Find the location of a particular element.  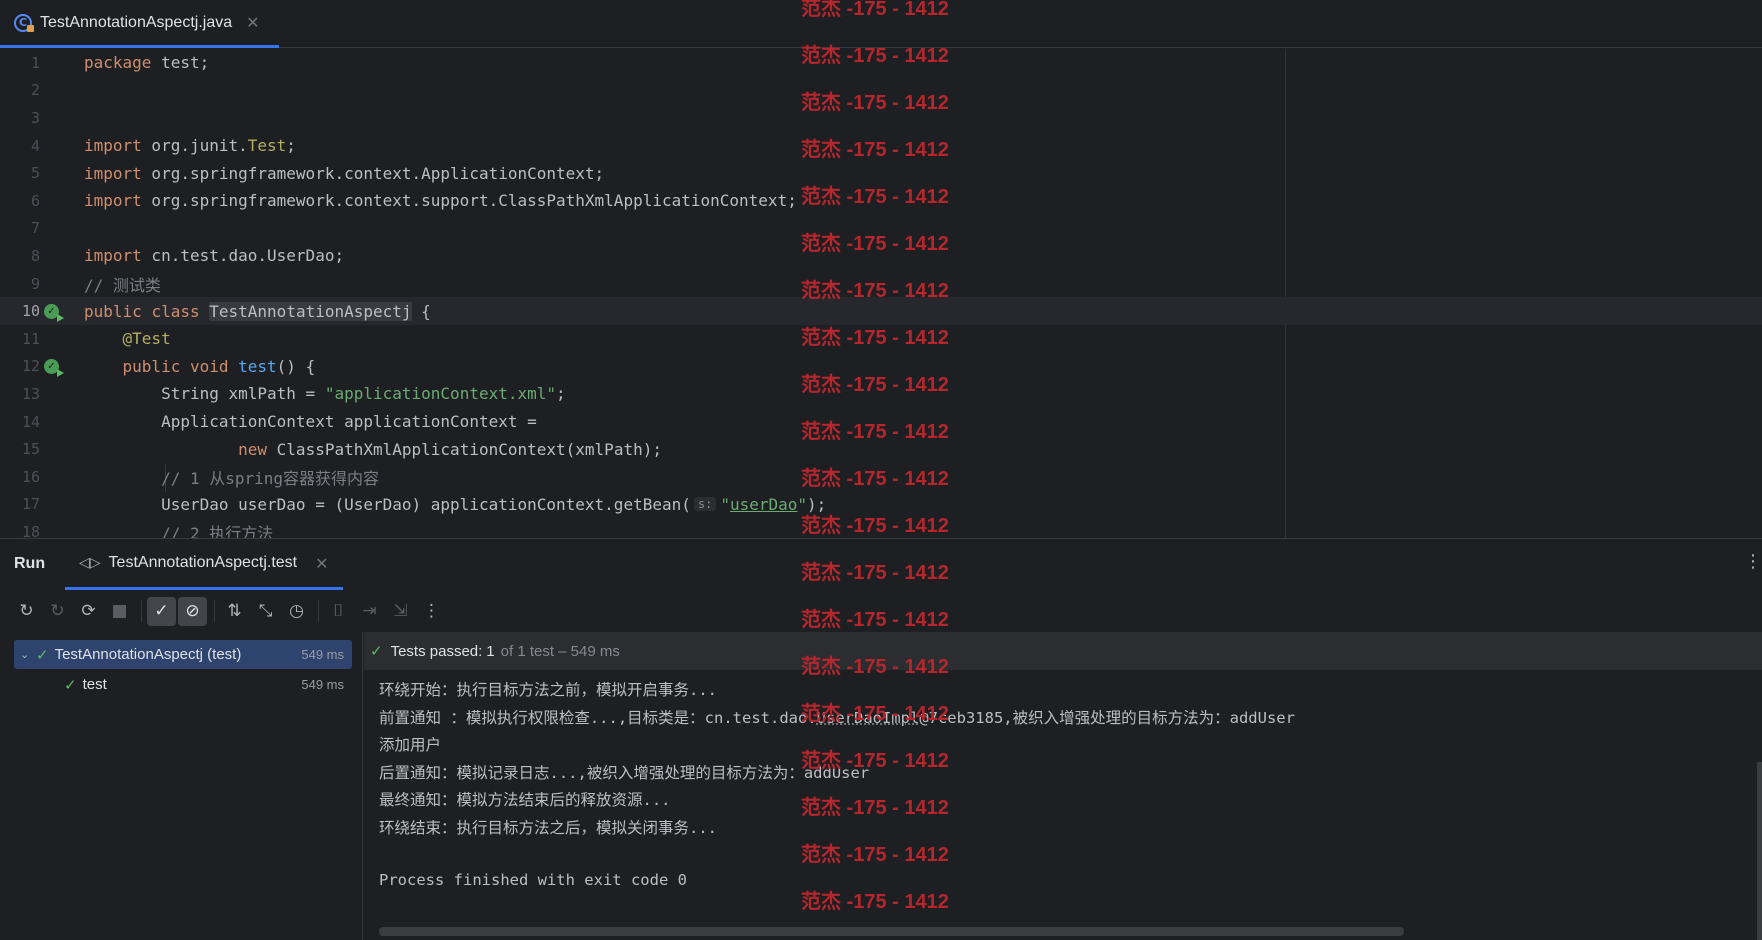

rerun-failed-icon: ↻ is located at coordinates (57, 611).